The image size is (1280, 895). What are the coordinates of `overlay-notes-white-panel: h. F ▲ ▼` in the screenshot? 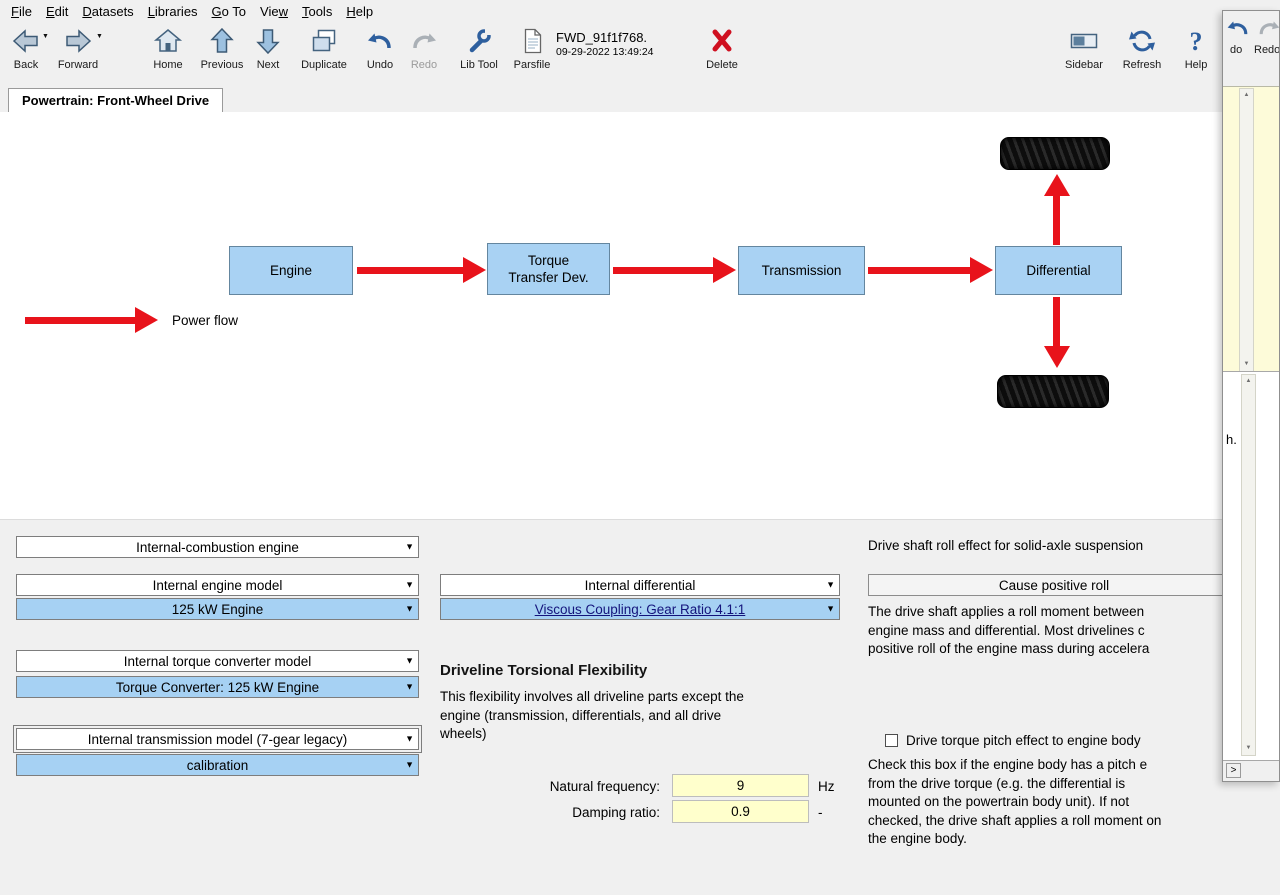 It's located at (1251, 566).